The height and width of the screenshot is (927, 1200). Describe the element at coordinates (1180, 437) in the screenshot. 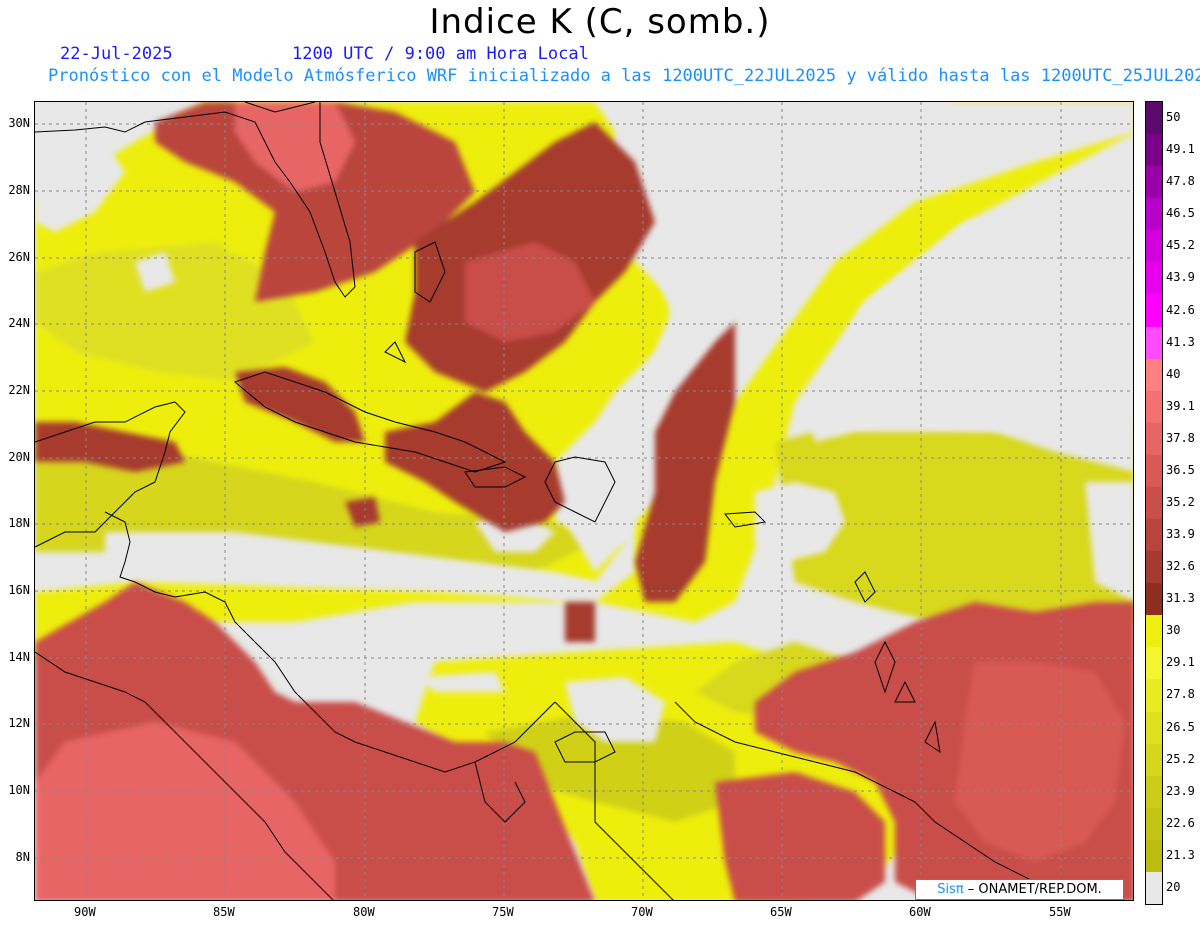

I see `color-scale-label: 37.8` at that location.